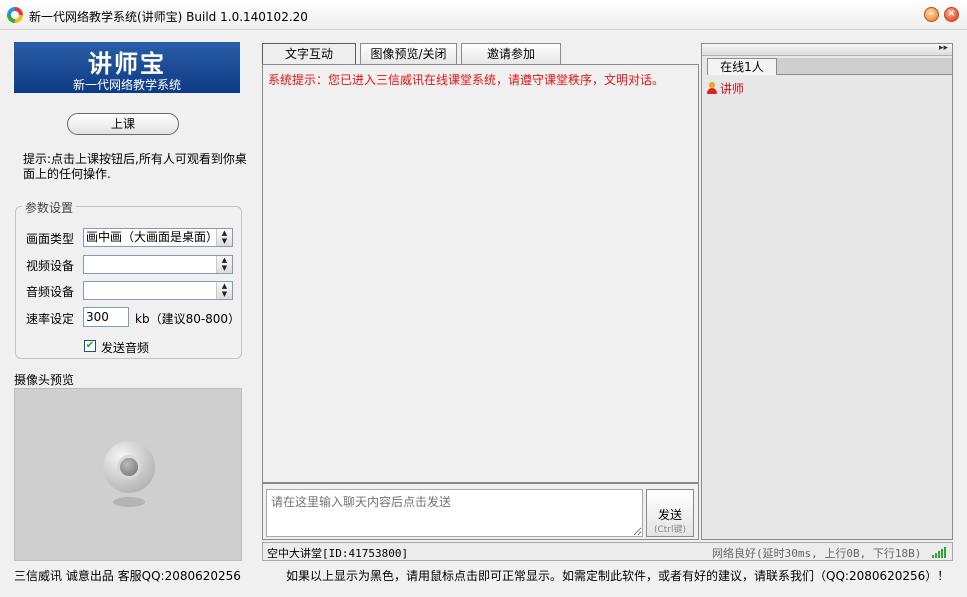 The height and width of the screenshot is (597, 967). What do you see at coordinates (123, 124) in the screenshot?
I see `start-class-button: 上课` at bounding box center [123, 124].